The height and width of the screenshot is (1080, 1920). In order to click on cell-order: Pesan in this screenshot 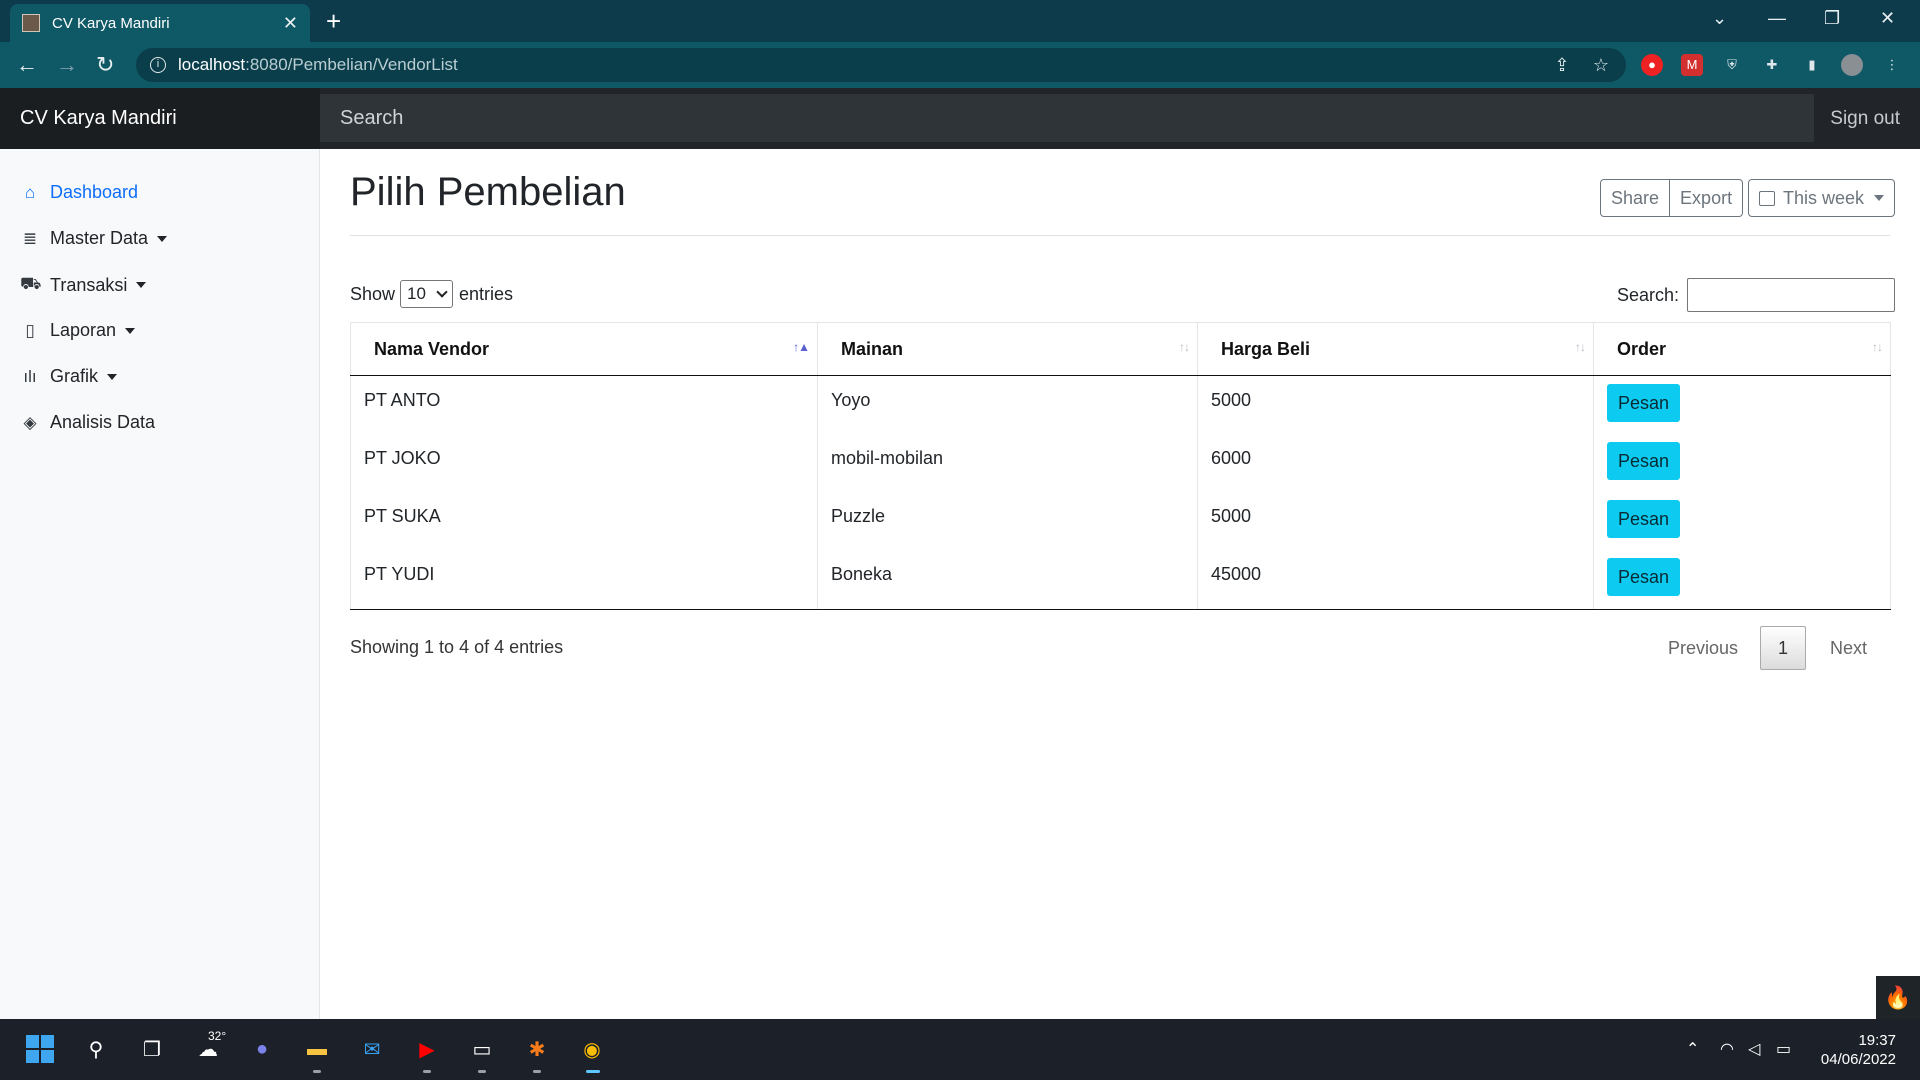, I will do `click(1742, 520)`.